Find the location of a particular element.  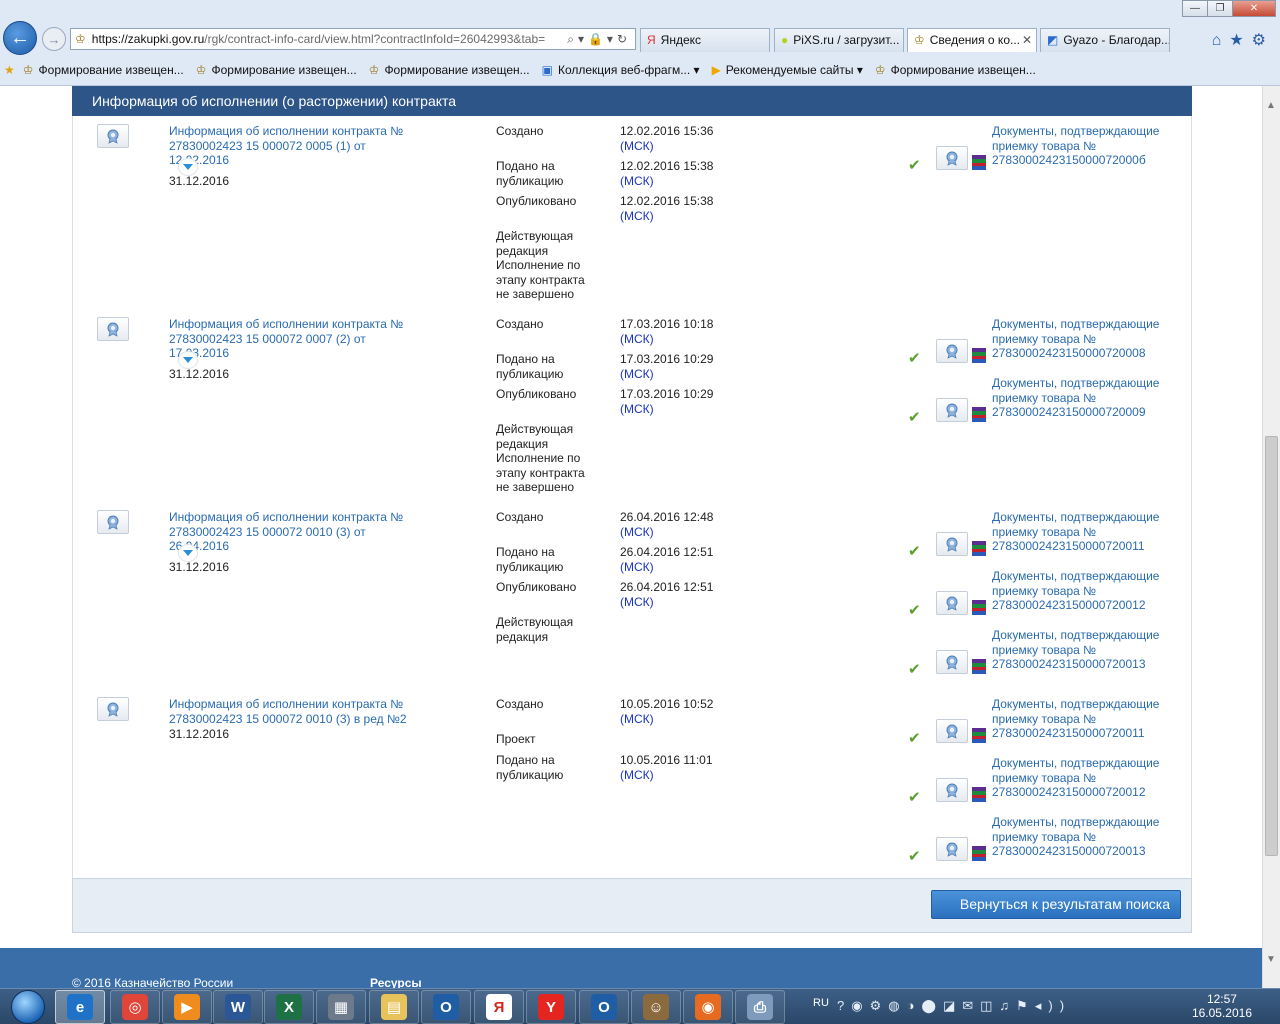

language-indicator: RU is located at coordinates (821, 1003).